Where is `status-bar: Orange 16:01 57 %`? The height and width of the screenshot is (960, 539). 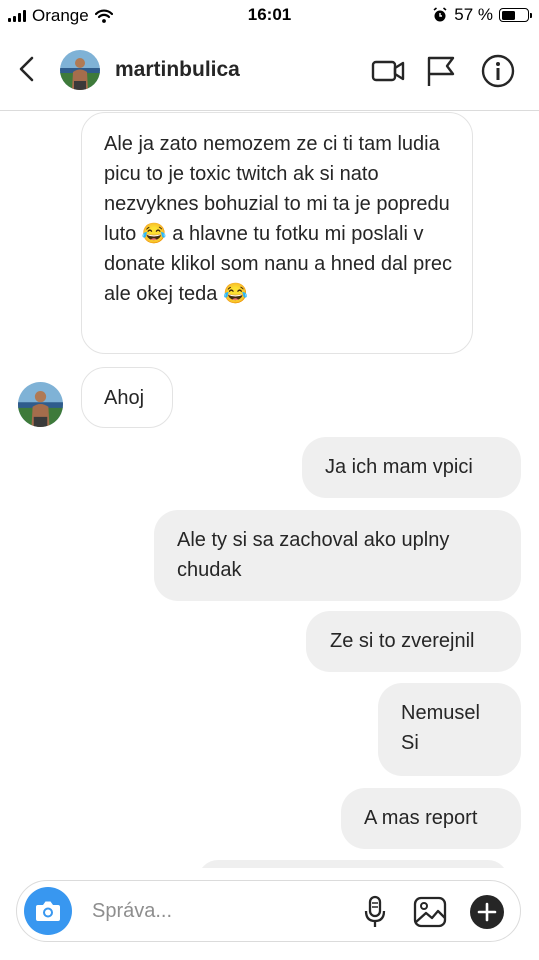
status-bar: Orange 16:01 57 % is located at coordinates (269, 16).